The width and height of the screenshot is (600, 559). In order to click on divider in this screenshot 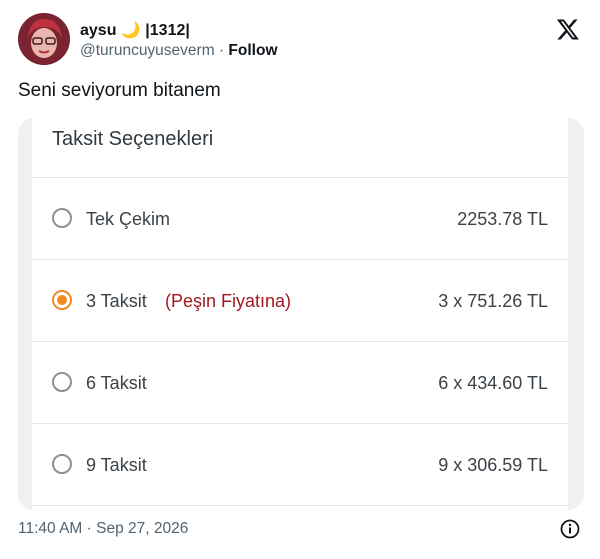, I will do `click(300, 505)`.